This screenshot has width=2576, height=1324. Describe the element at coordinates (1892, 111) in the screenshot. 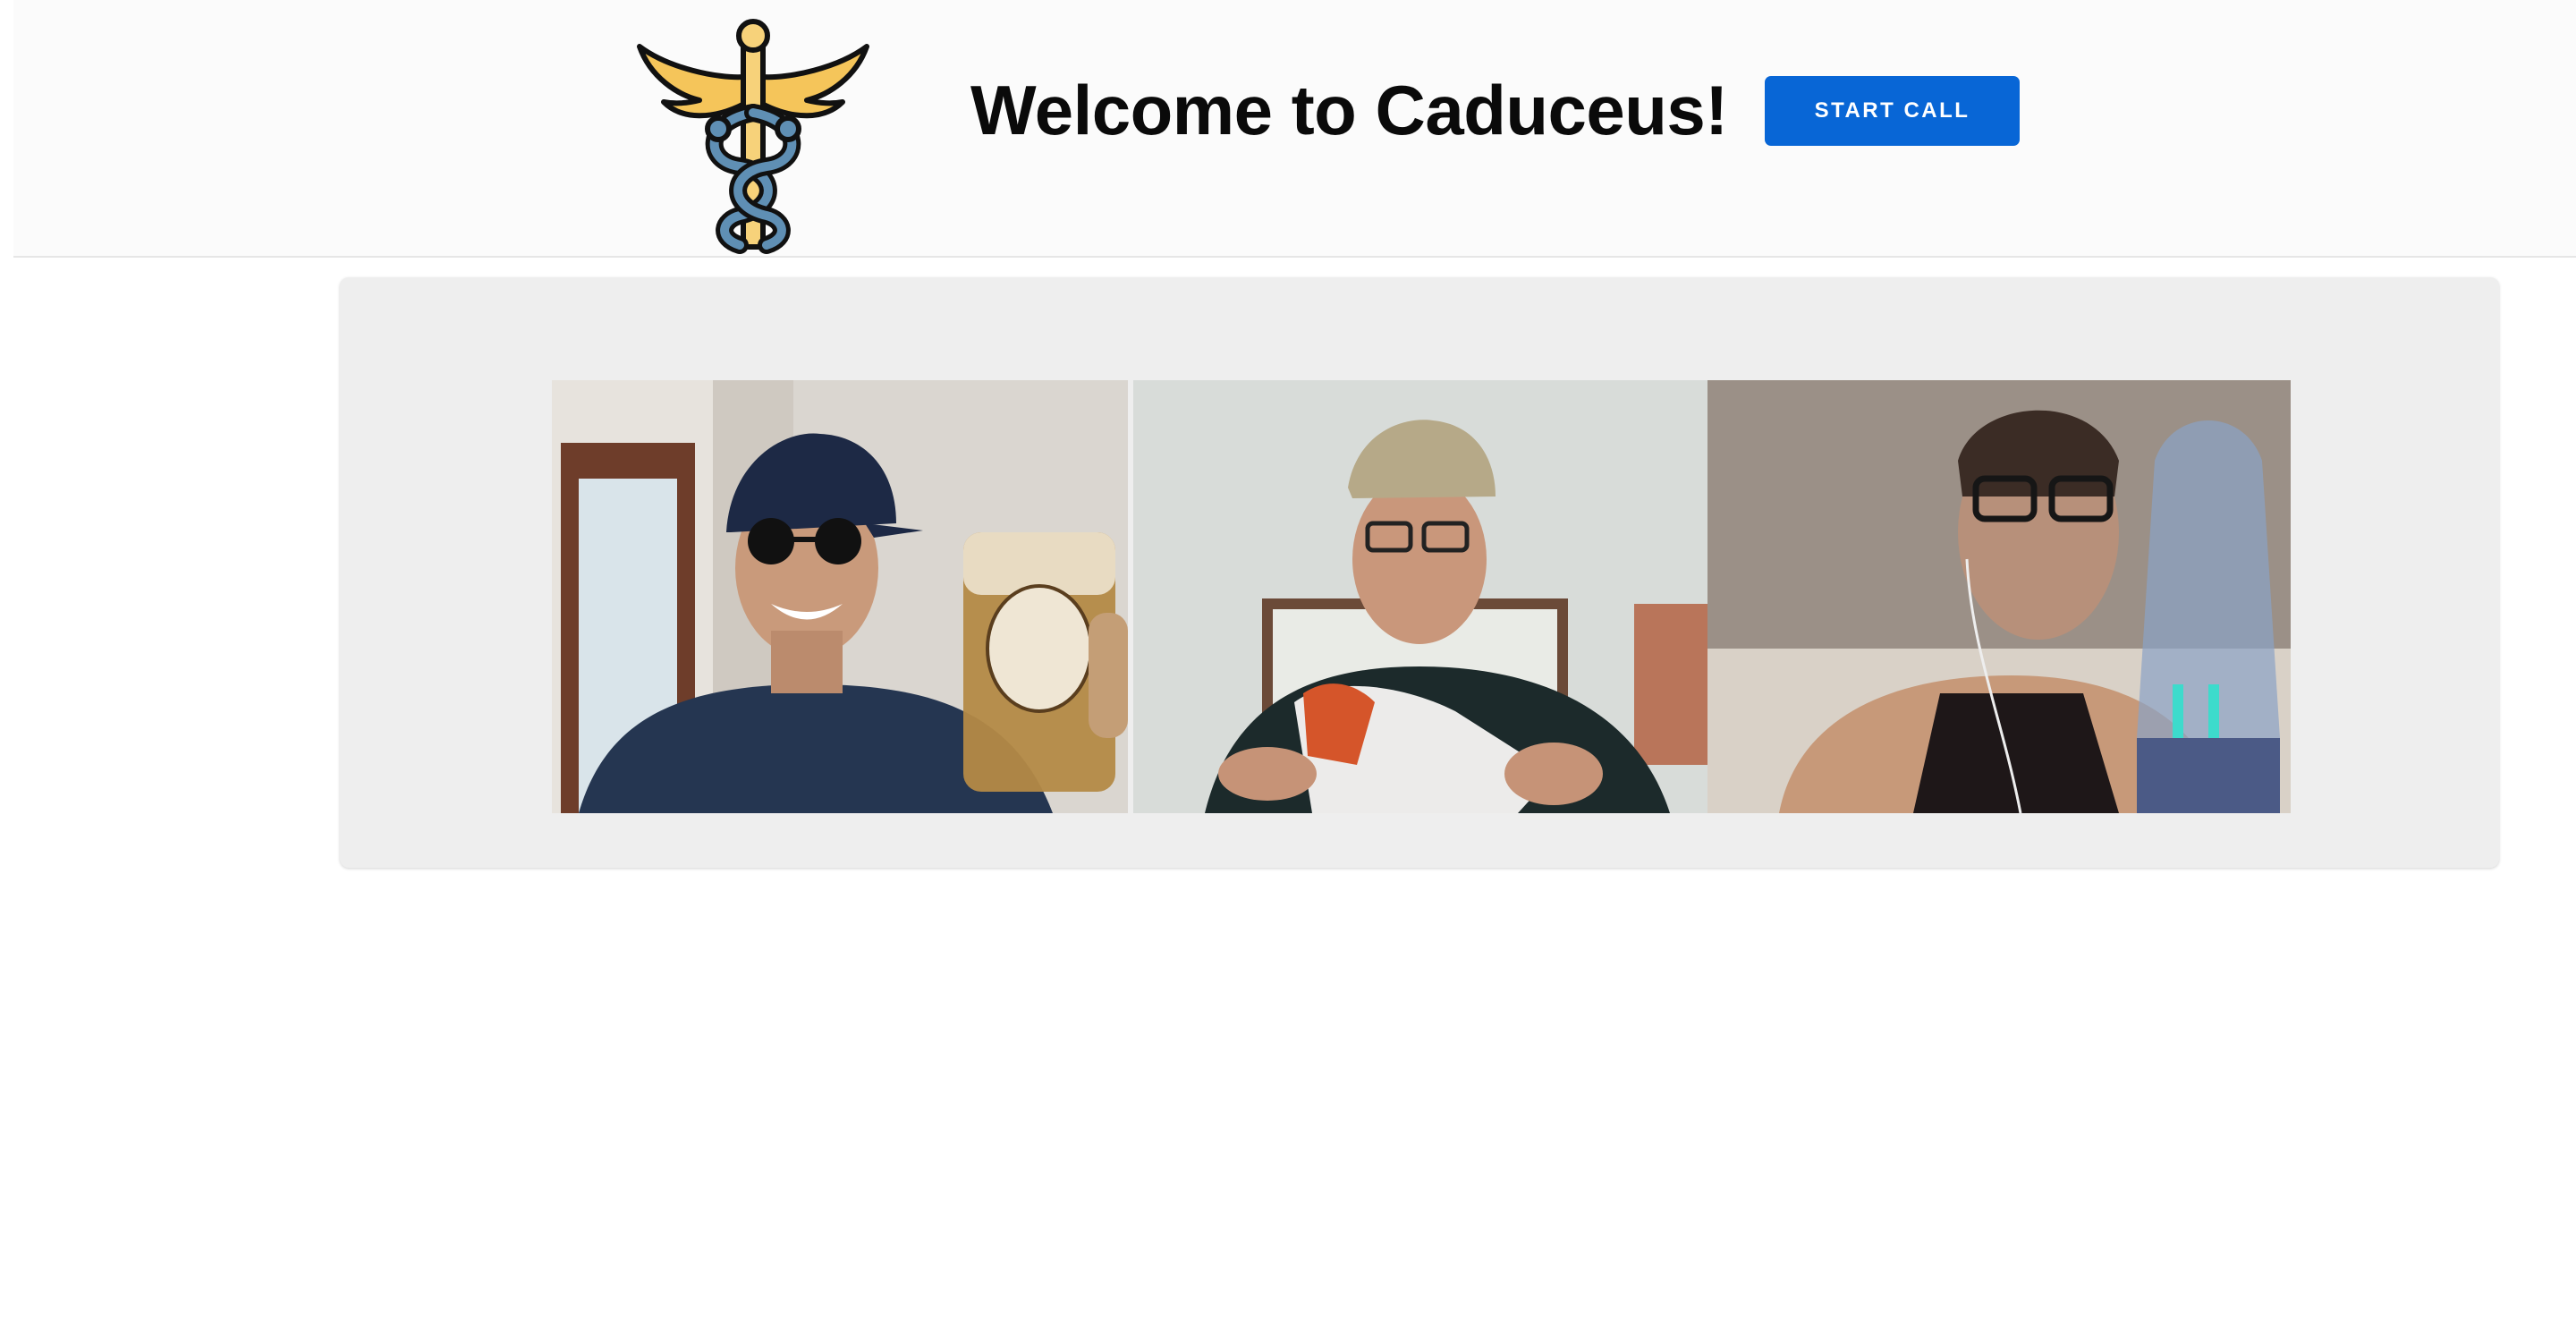

I see `start-call-button: START CALL` at that location.